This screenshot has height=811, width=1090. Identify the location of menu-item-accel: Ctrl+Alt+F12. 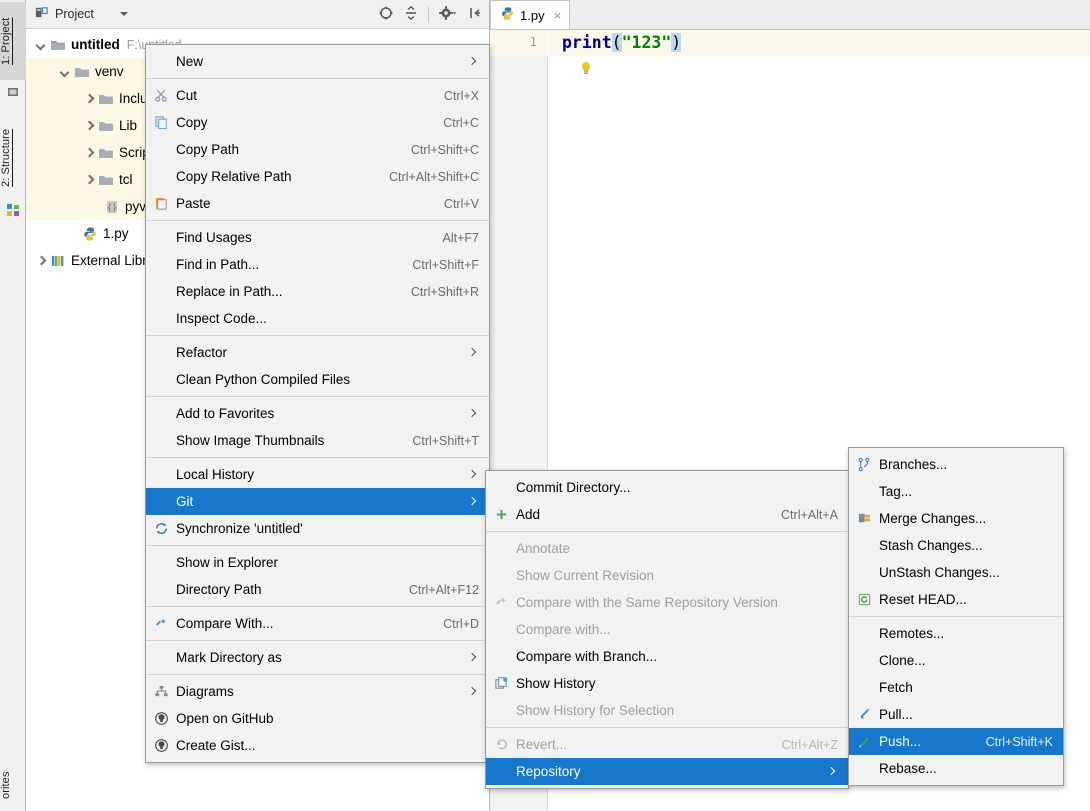
(443, 589).